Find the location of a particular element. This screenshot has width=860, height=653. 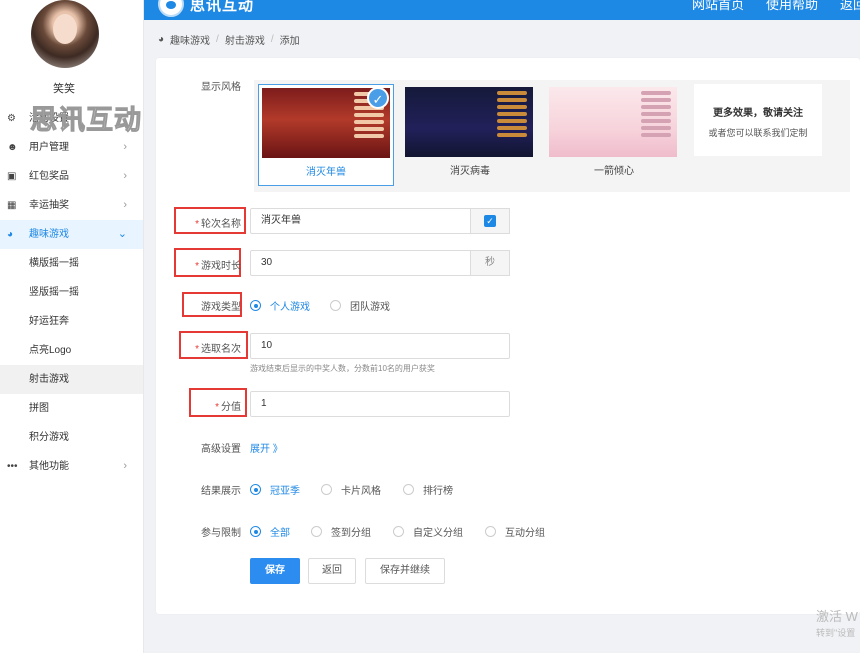

breadcrumb-item: 趣味游戏 is located at coordinates (190, 39).